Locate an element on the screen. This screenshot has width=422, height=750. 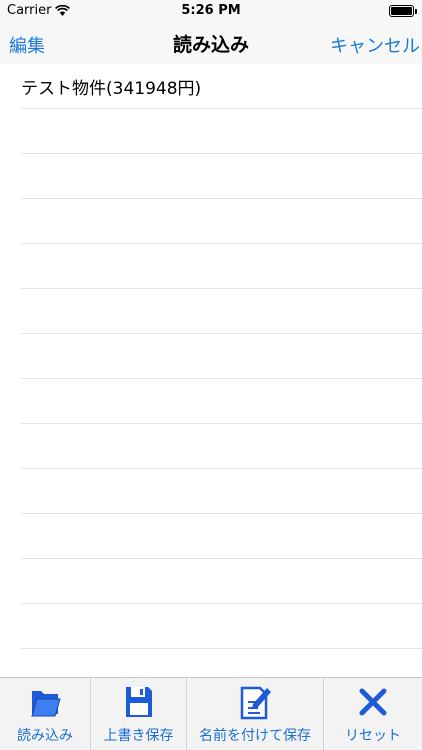
status-bar: Carrier 5:26 PM is located at coordinates (211, 11).